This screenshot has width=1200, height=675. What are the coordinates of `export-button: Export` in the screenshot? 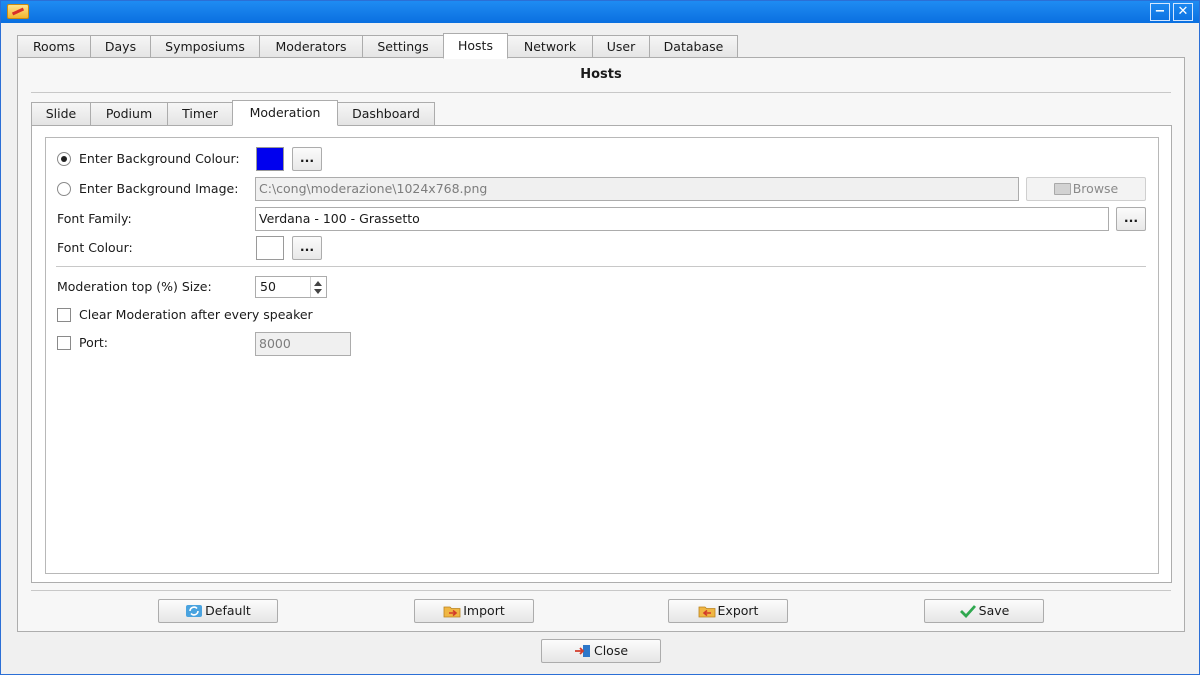 It's located at (728, 611).